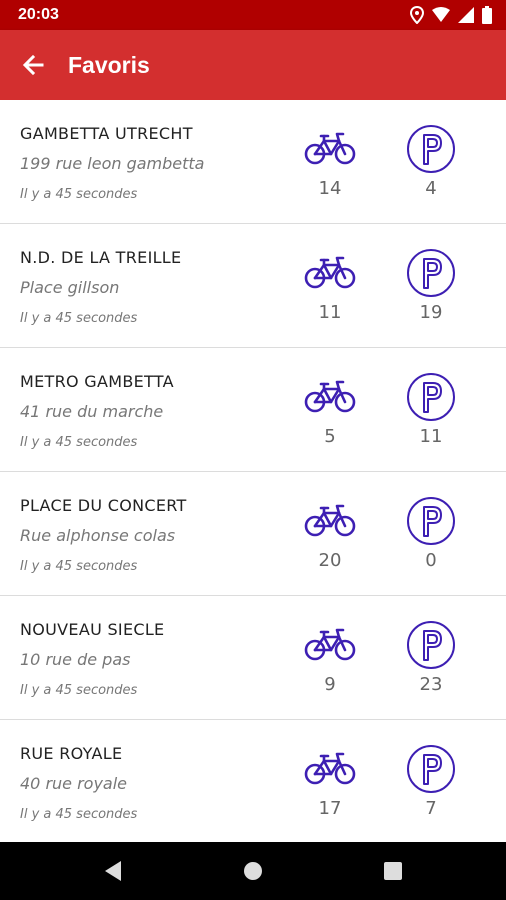 This screenshot has width=506, height=900. I want to click on station-address: 199 rue leon gambetta, so click(112, 163).